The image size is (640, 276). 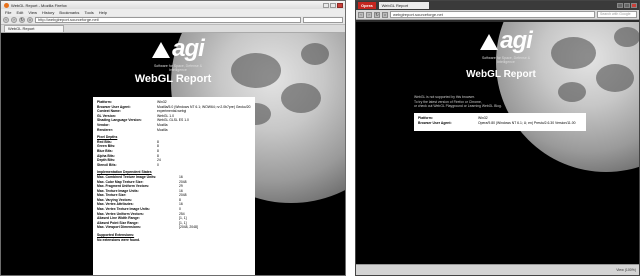 What do you see at coordinates (39, 5) in the screenshot?
I see `window-title: WebGL Report - Mozilla Firefox` at bounding box center [39, 5].